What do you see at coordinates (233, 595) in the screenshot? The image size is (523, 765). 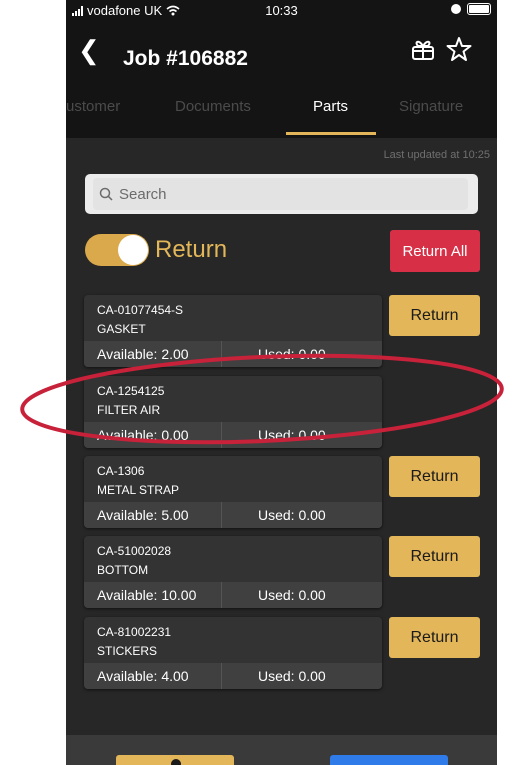 I see `part-quantities: Available: 10.00 Used: 0.00` at bounding box center [233, 595].